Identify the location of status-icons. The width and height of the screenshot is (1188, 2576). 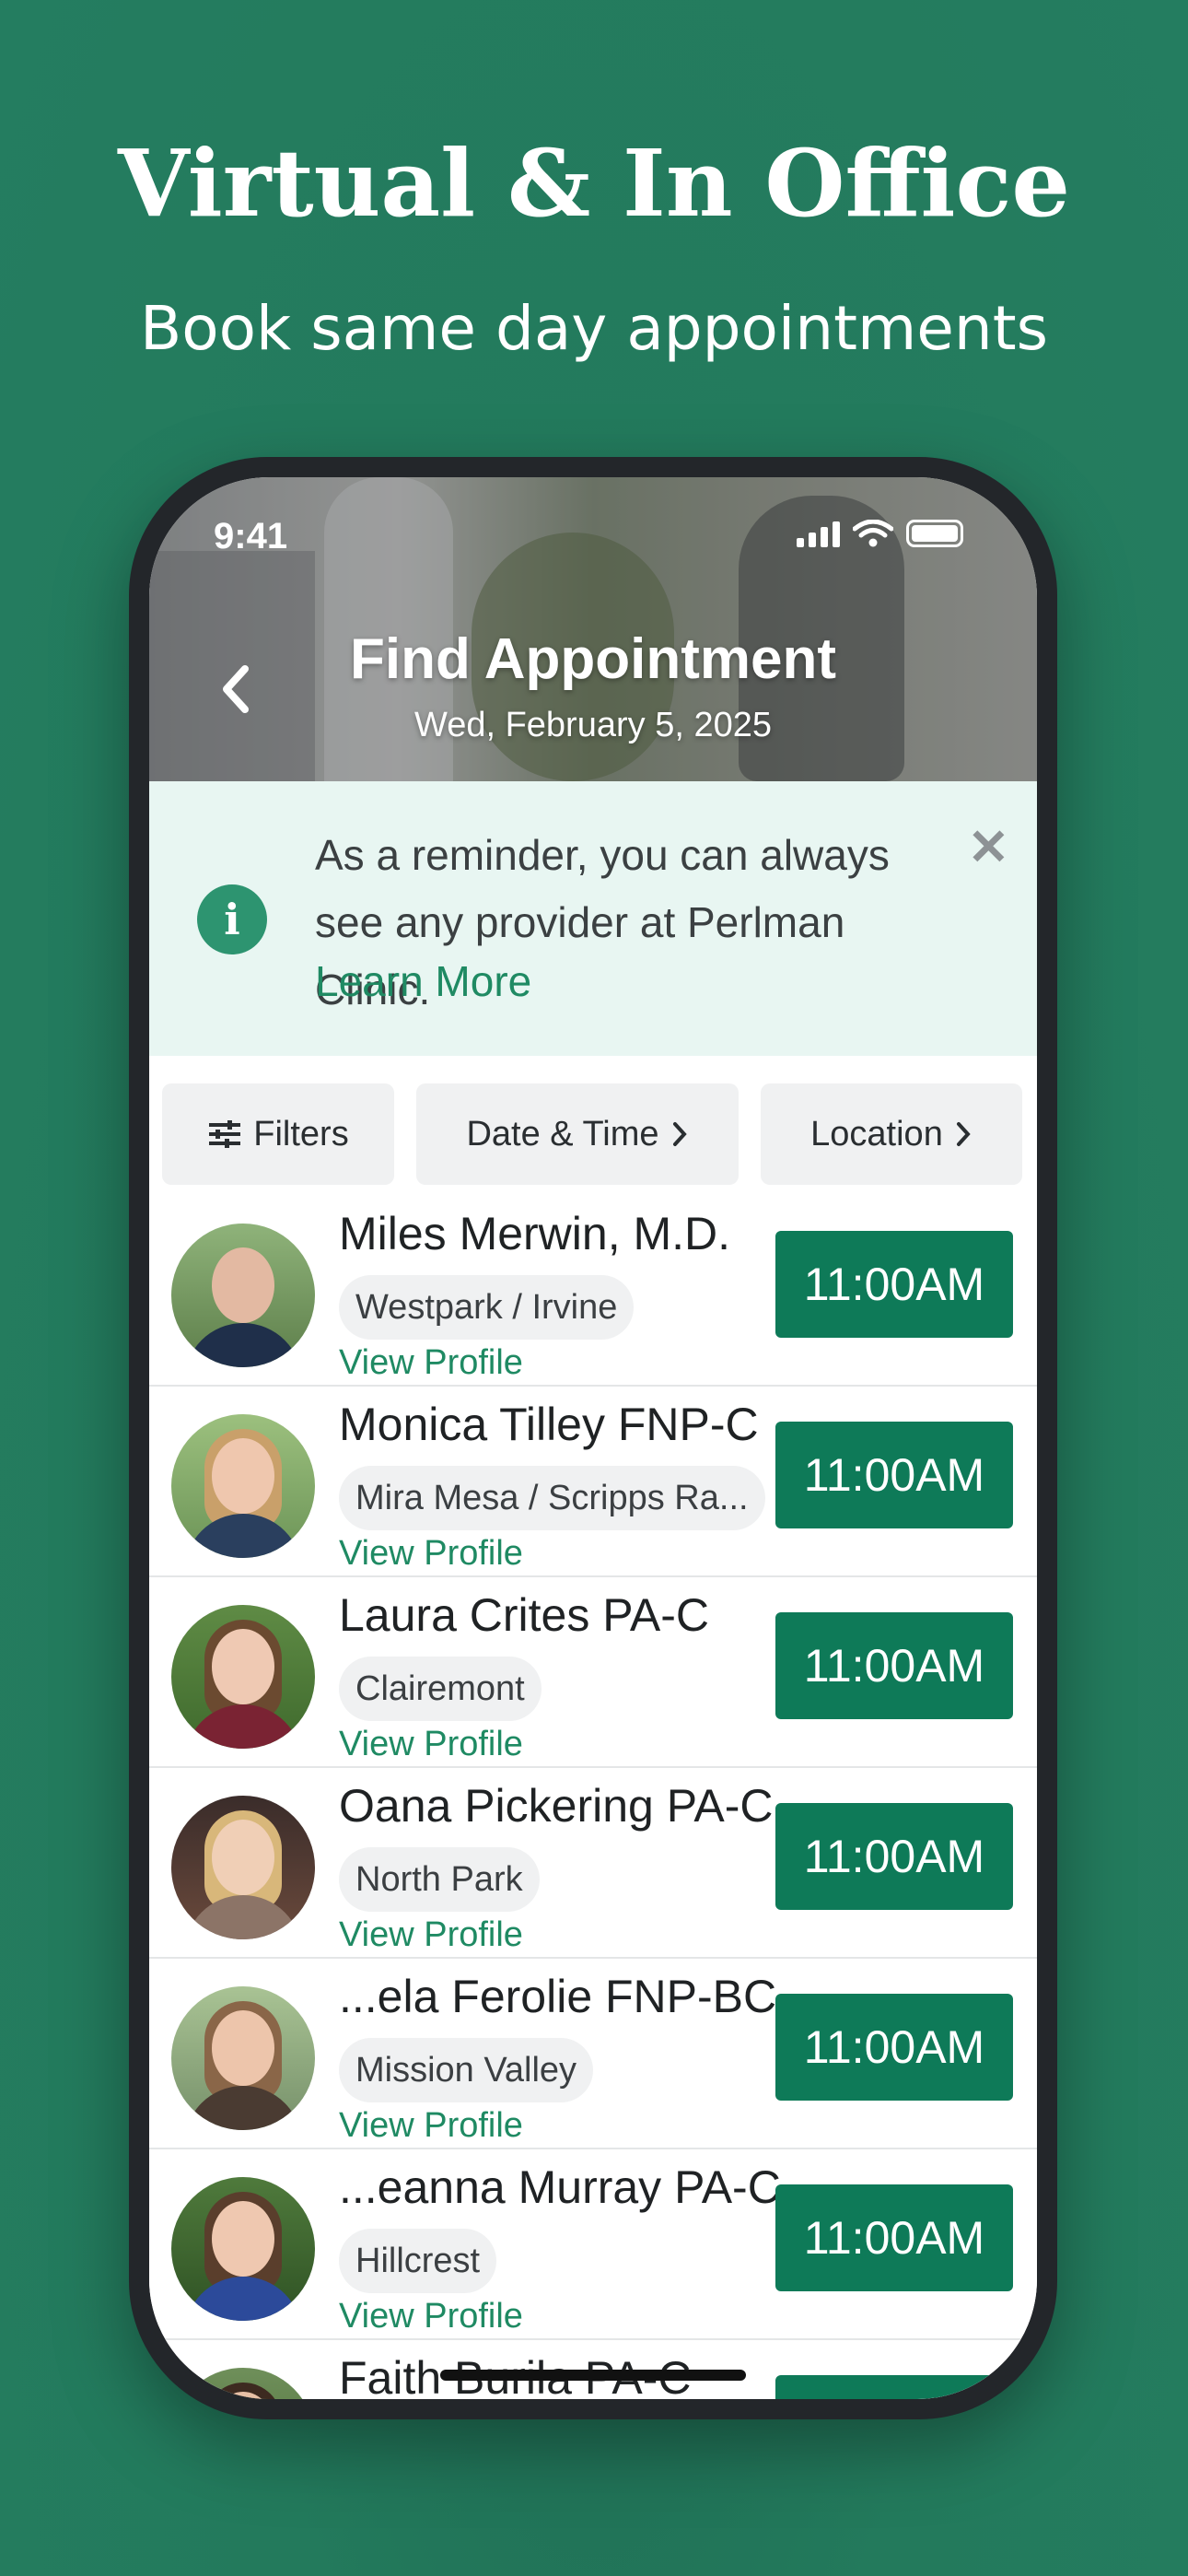
(880, 533).